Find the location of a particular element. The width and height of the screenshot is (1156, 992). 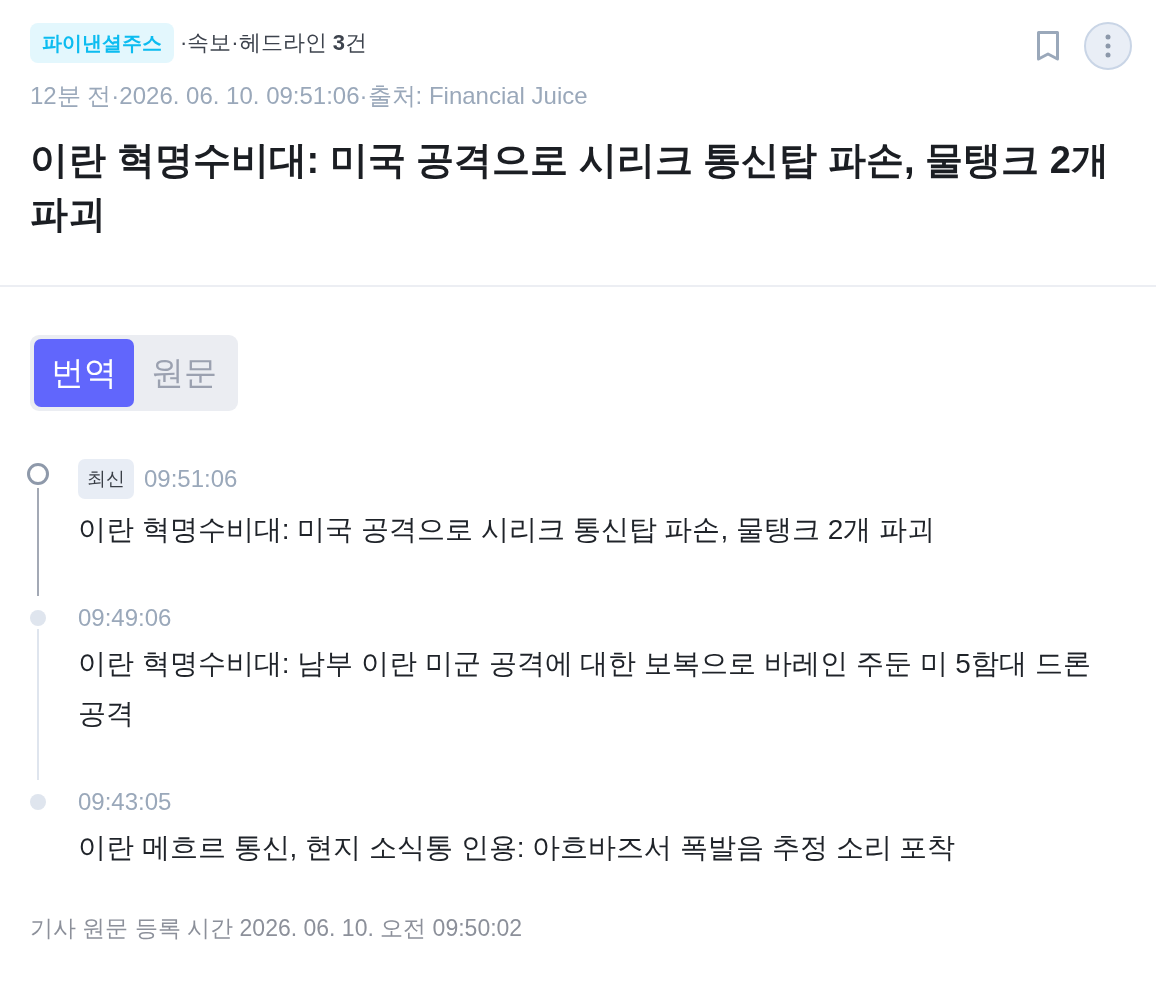

update-text: 이란 혁명수비대: 남부 이란 미군 공격에 대한 보복으로 바레인 주둔 미 5함대 드론 공격 is located at coordinates (585, 689).